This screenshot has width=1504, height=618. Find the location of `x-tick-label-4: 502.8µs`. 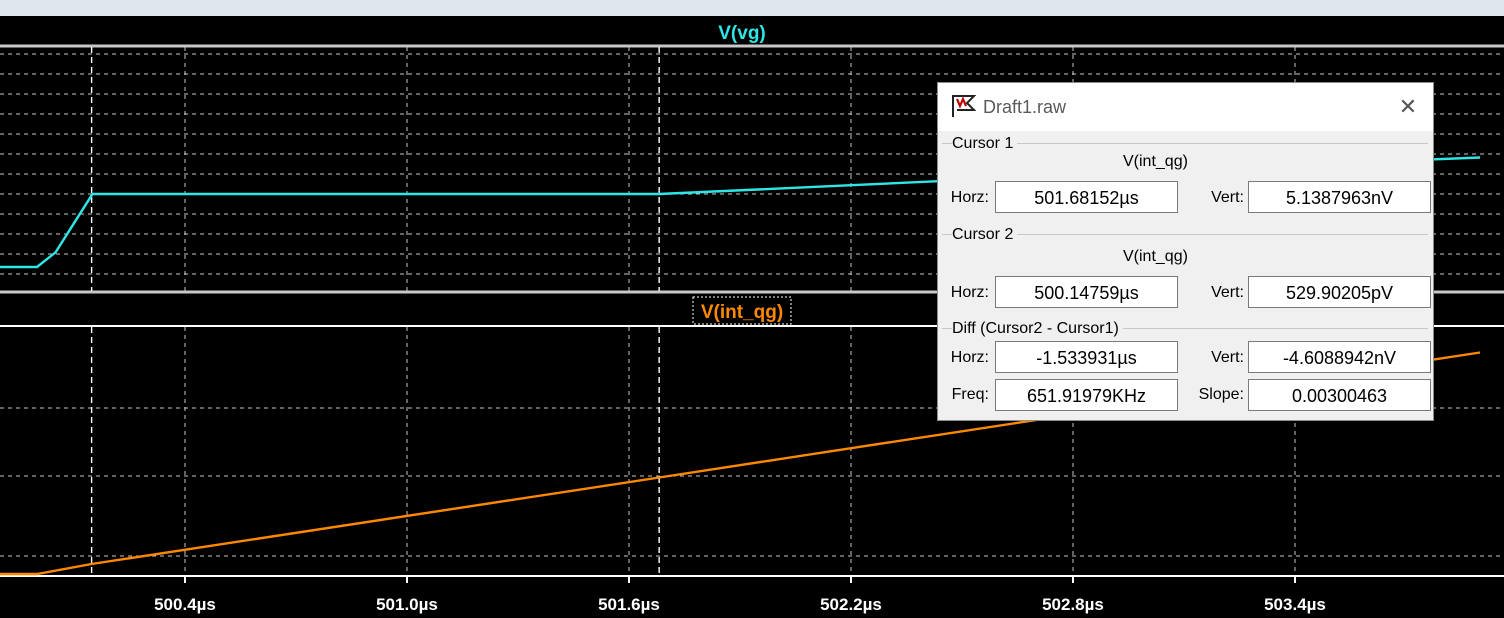

x-tick-label-4: 502.8µs is located at coordinates (1073, 604).